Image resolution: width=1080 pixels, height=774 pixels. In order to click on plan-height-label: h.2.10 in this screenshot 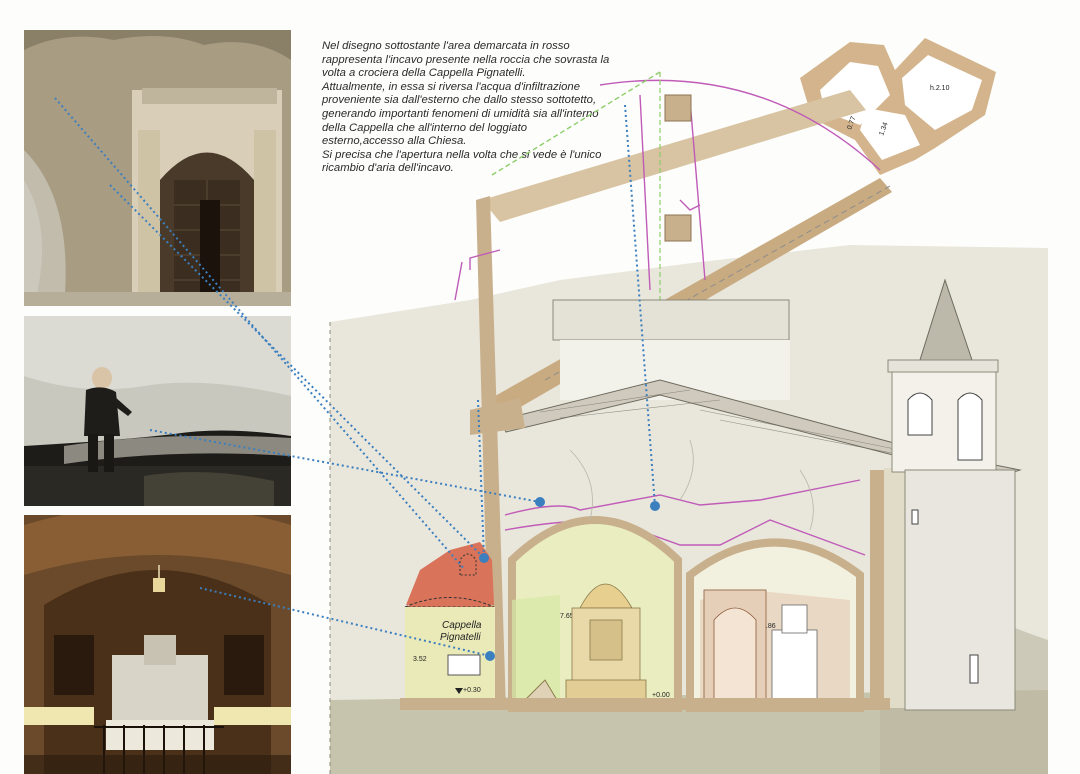, I will do `click(940, 88)`.